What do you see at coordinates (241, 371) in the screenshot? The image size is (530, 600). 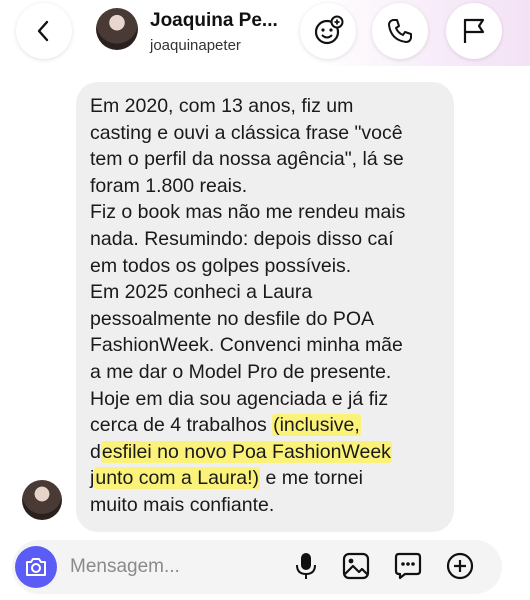 I see `message-line: a me dar o Model Pro de presente.` at bounding box center [241, 371].